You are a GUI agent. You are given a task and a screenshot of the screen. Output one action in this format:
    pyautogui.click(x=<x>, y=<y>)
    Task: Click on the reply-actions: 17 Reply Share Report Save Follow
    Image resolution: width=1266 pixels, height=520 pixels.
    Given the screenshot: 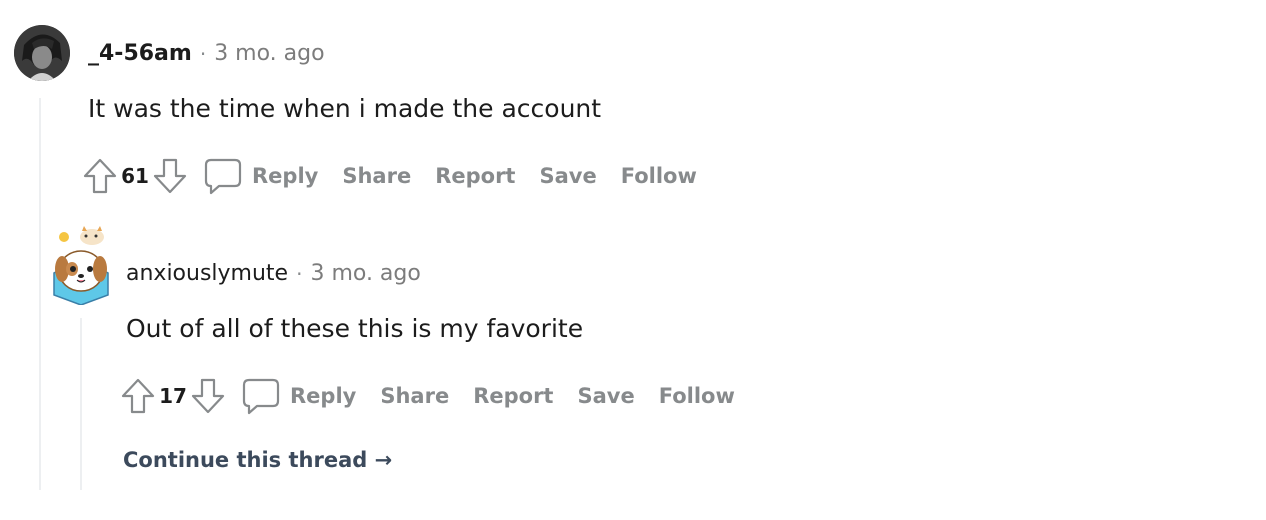 What is the action you would take?
    pyautogui.click(x=432, y=396)
    